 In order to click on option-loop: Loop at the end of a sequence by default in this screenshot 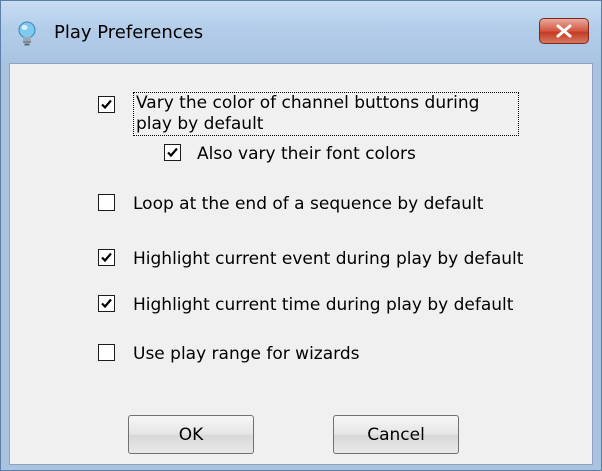, I will do `click(290, 204)`.